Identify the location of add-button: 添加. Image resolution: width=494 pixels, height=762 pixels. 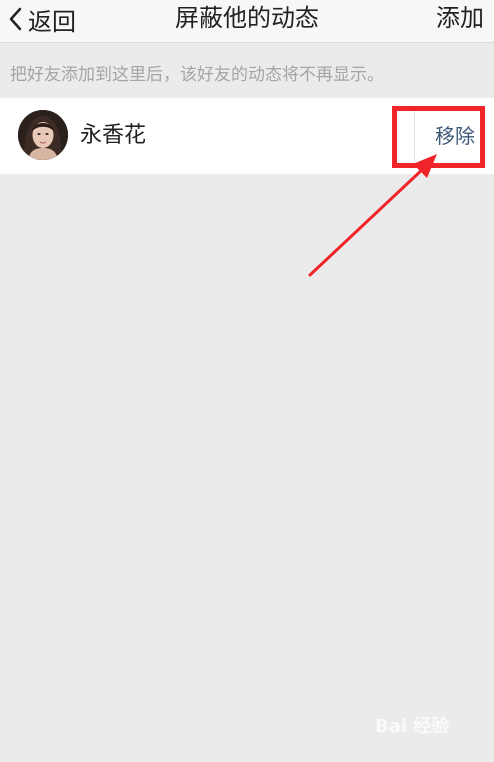
(460, 18).